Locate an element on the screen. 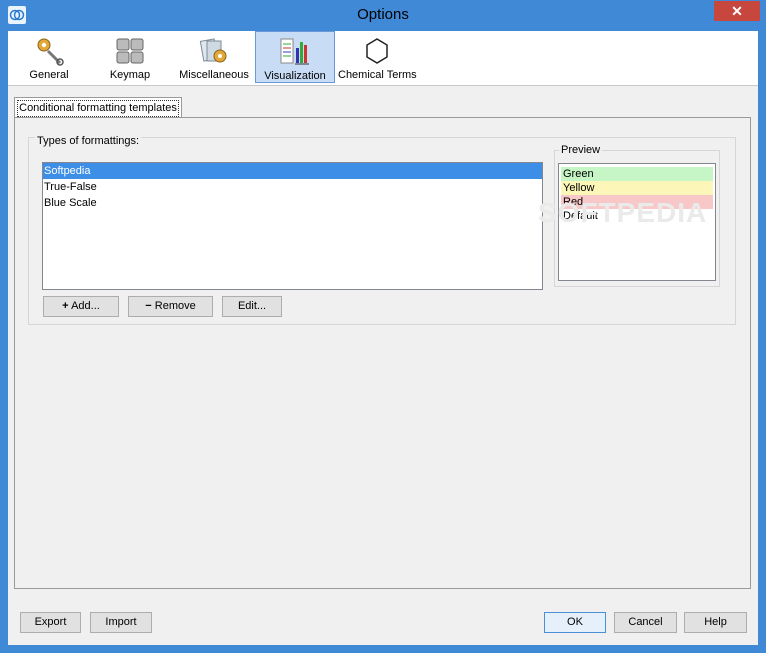 The image size is (766, 653). keyboard-icon is located at coordinates (130, 51).